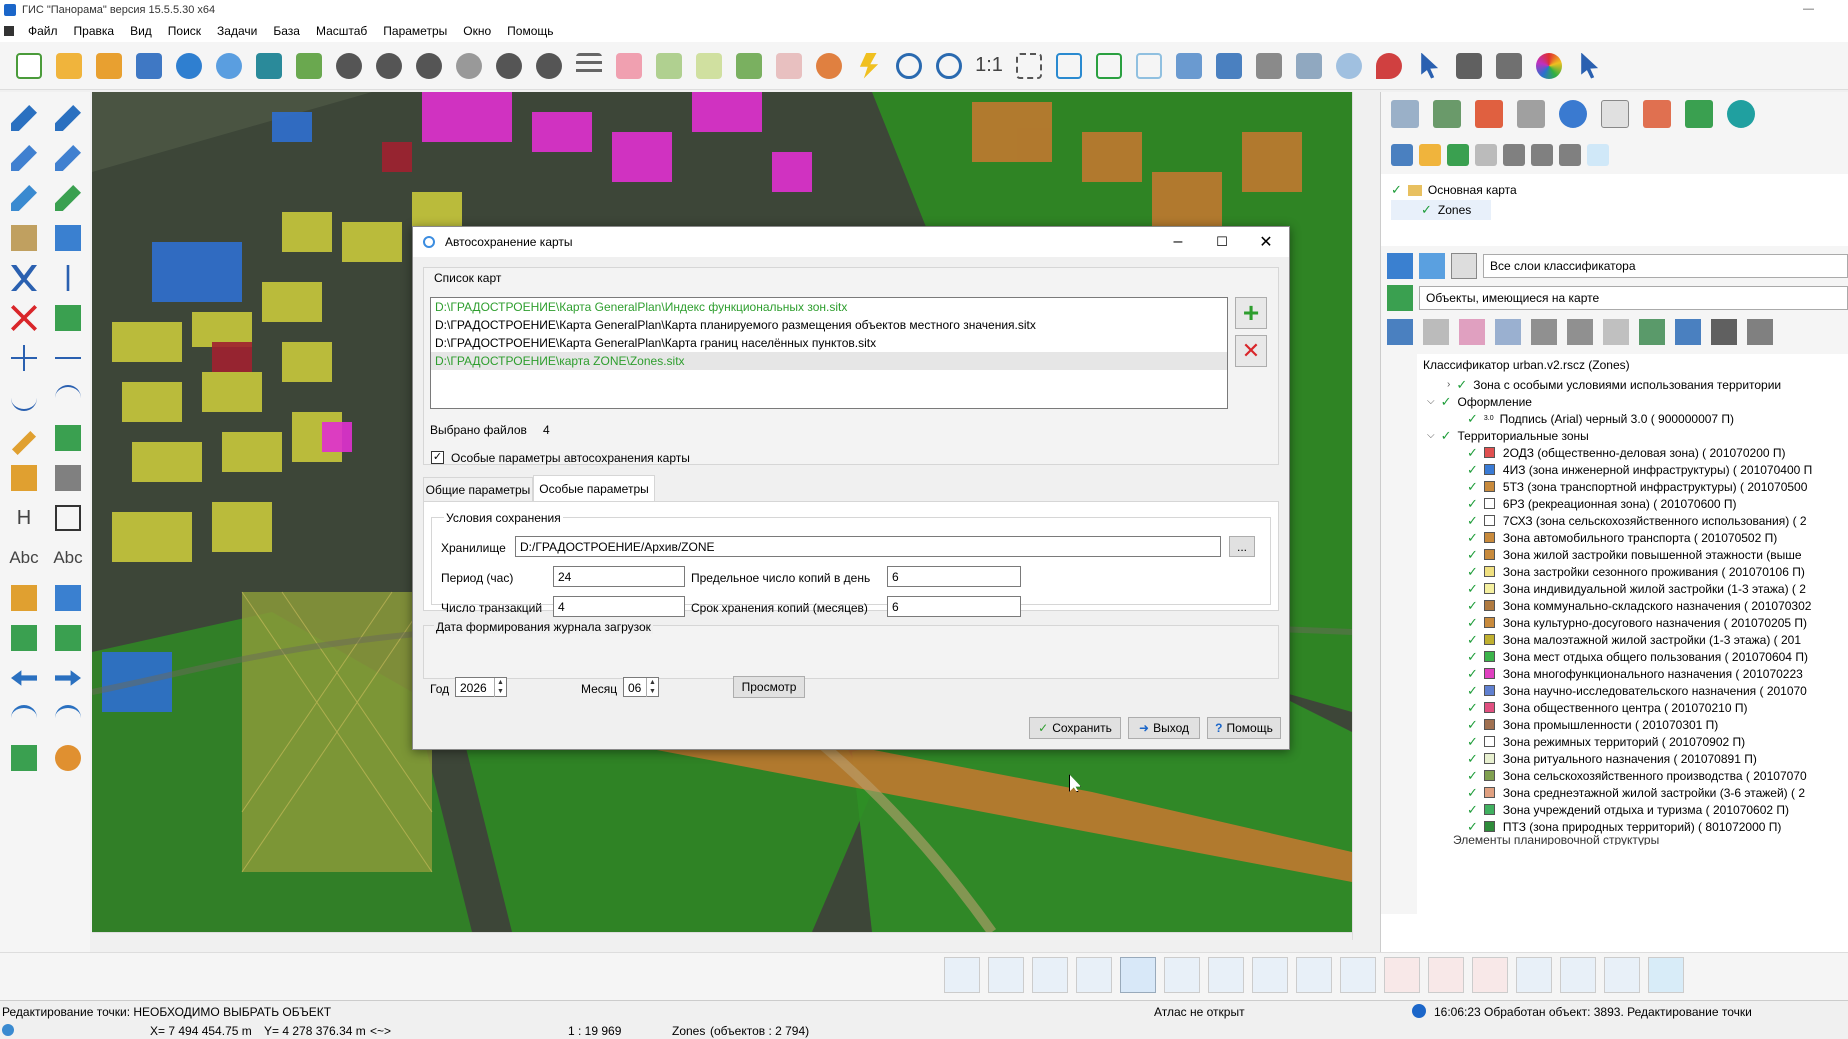 This screenshot has height=1039, width=1848. Describe the element at coordinates (1490, 975) in the screenshot. I see `c-tool-icon` at that location.